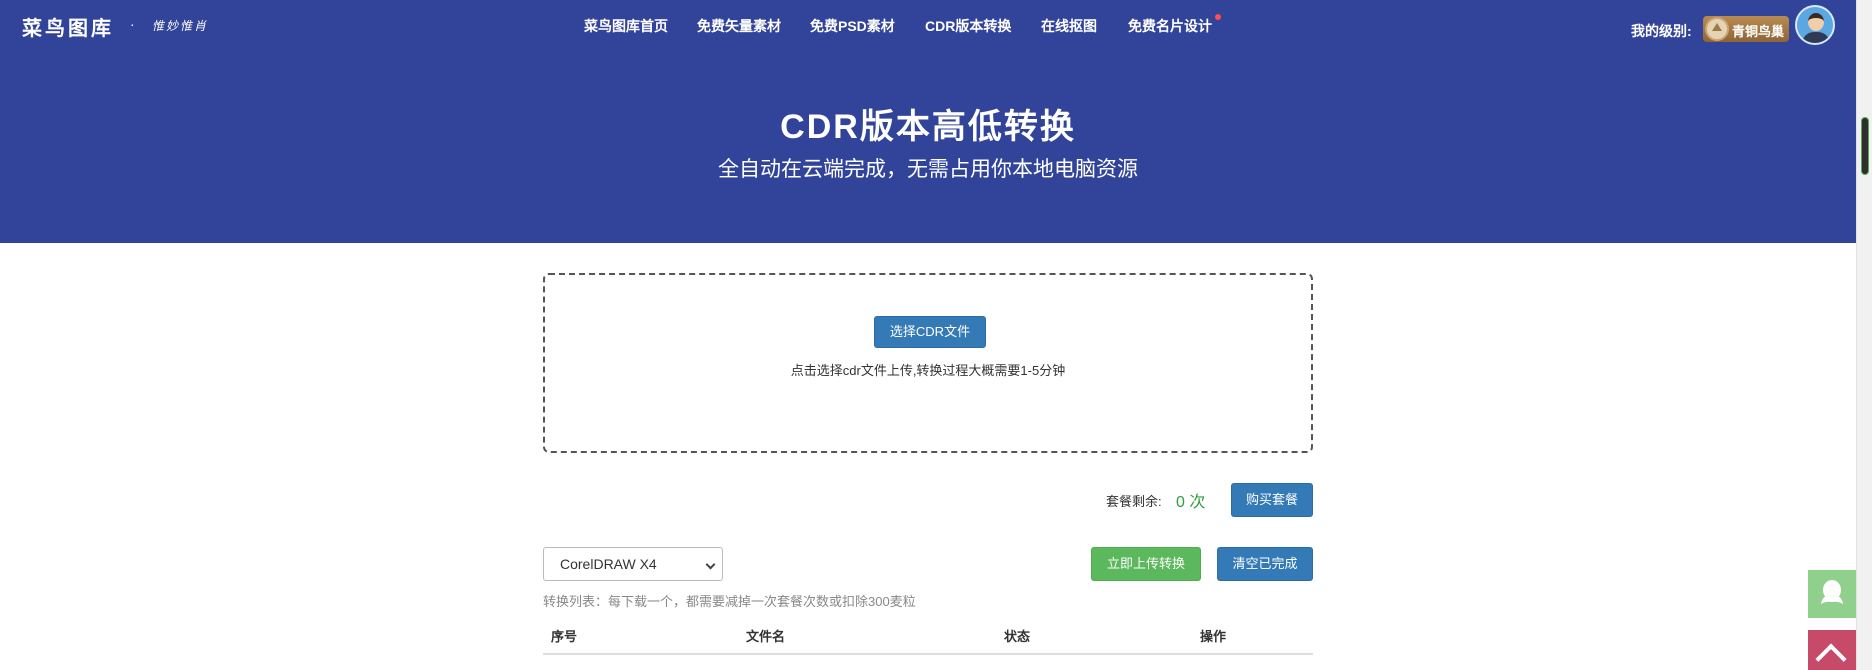 The height and width of the screenshot is (670, 1872). Describe the element at coordinates (1816, 37) in the screenshot. I see `avatar-body` at that location.